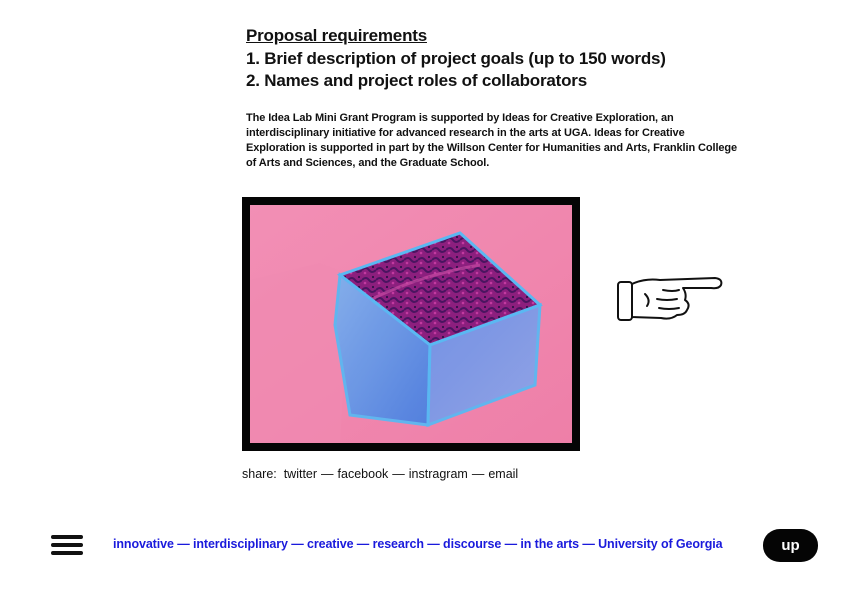 Image resolution: width=843 pixels, height=596 pixels. I want to click on pointing-hand-icon, so click(670, 299).